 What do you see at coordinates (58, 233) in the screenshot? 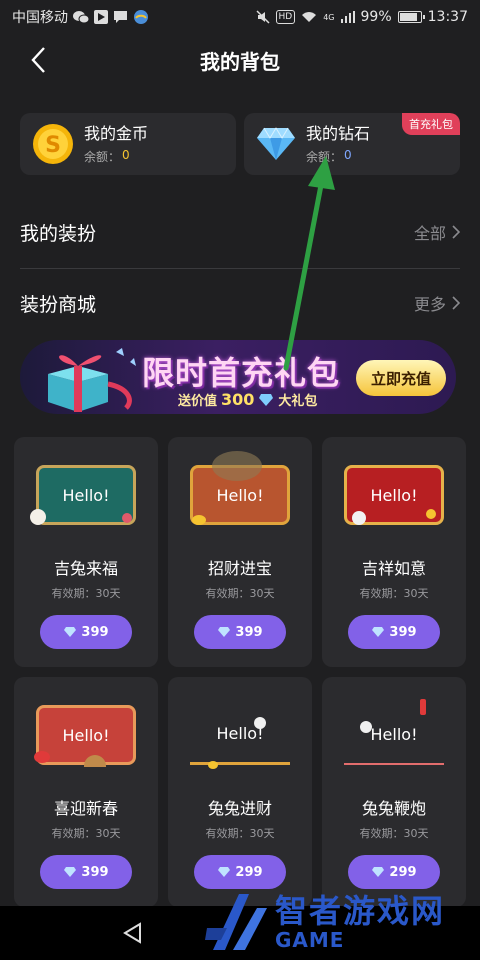
I see `my-outfits-label: 我的装扮` at bounding box center [58, 233].